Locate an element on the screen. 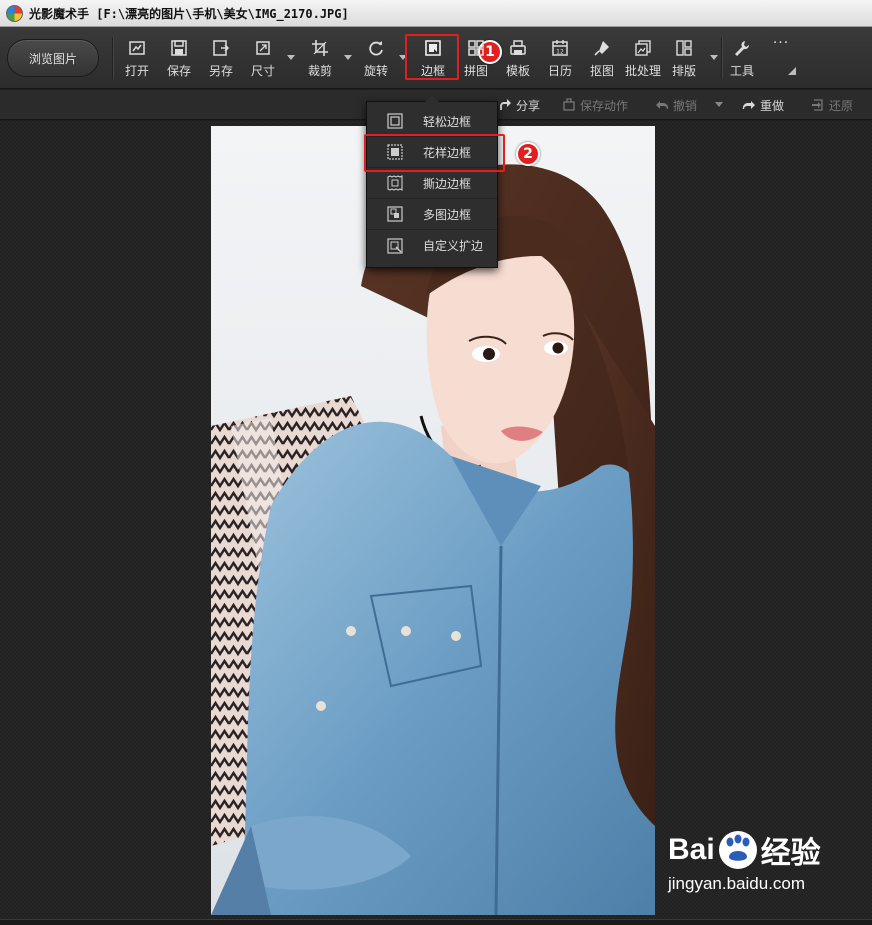 The height and width of the screenshot is (925, 872). menu-item-multi-frame: 多图边框 is located at coordinates (432, 214).